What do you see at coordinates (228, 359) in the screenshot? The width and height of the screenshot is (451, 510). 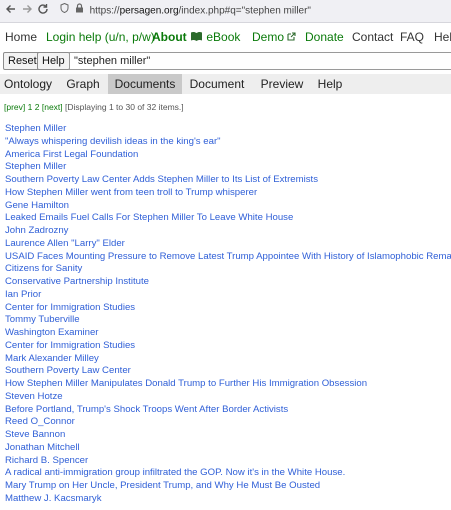 I see `result-link: Mark Alexander Milley` at bounding box center [228, 359].